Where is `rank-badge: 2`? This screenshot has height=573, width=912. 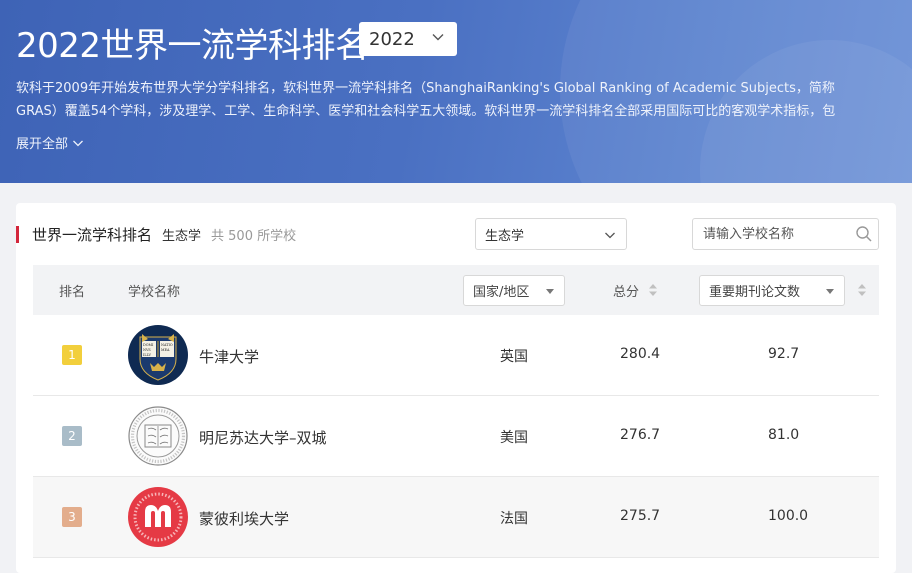
rank-badge: 2 is located at coordinates (72, 436).